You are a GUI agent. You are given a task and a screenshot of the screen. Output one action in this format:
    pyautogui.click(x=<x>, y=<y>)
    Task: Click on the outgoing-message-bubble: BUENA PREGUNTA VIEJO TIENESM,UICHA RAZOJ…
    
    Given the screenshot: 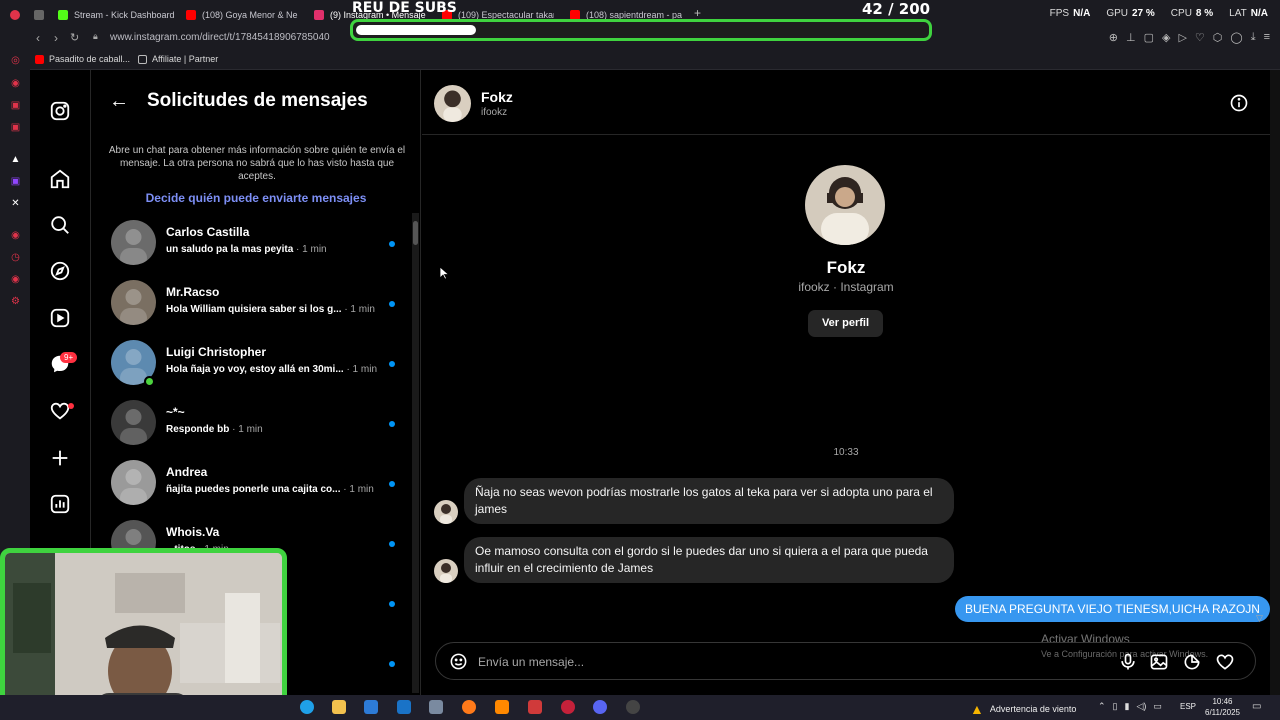 What is the action you would take?
    pyautogui.click(x=1112, y=609)
    